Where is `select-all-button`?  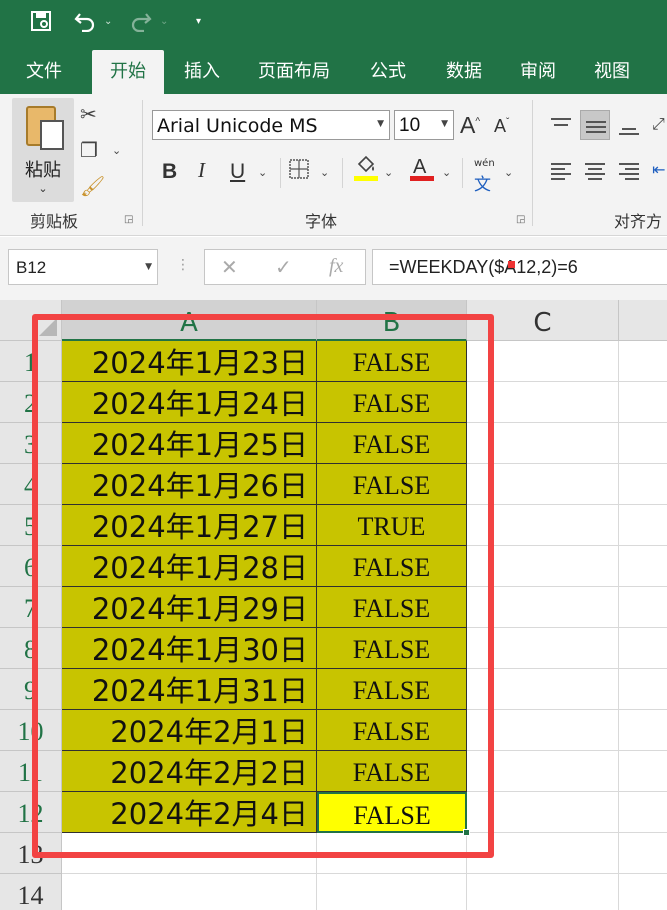
select-all-button is located at coordinates (31, 320).